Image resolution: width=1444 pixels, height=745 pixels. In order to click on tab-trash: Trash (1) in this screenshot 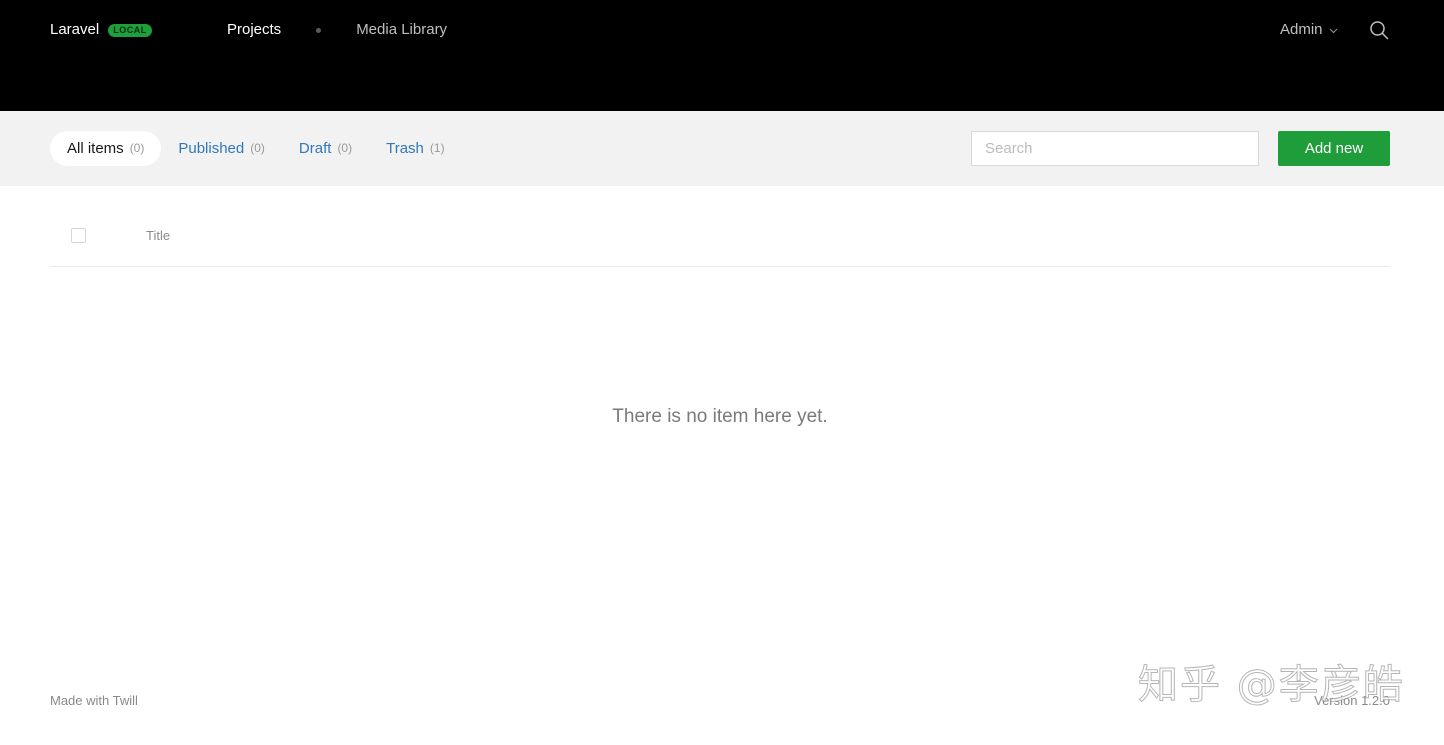, I will do `click(415, 148)`.